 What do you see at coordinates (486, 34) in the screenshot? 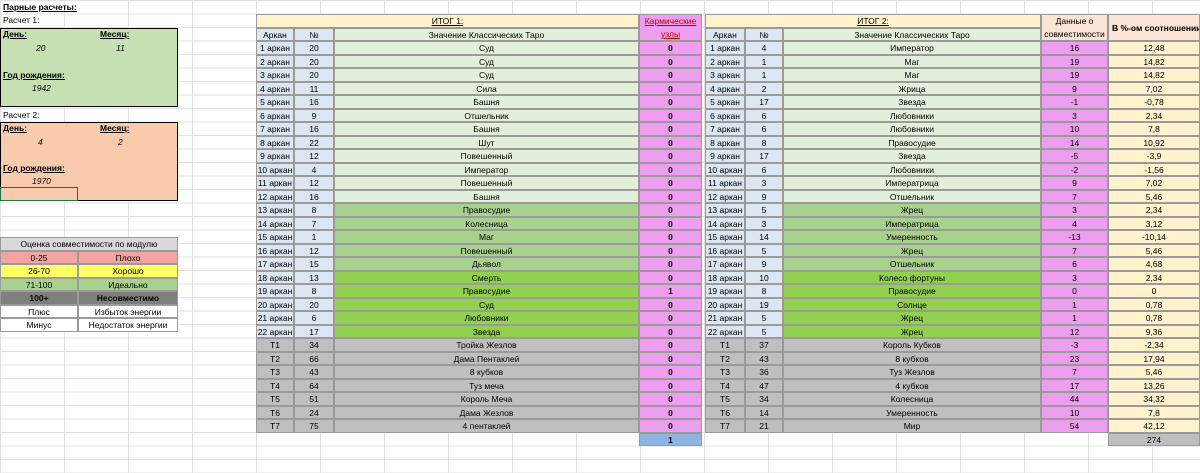
I see `meaning1-header: Значение Классических Таро` at bounding box center [486, 34].